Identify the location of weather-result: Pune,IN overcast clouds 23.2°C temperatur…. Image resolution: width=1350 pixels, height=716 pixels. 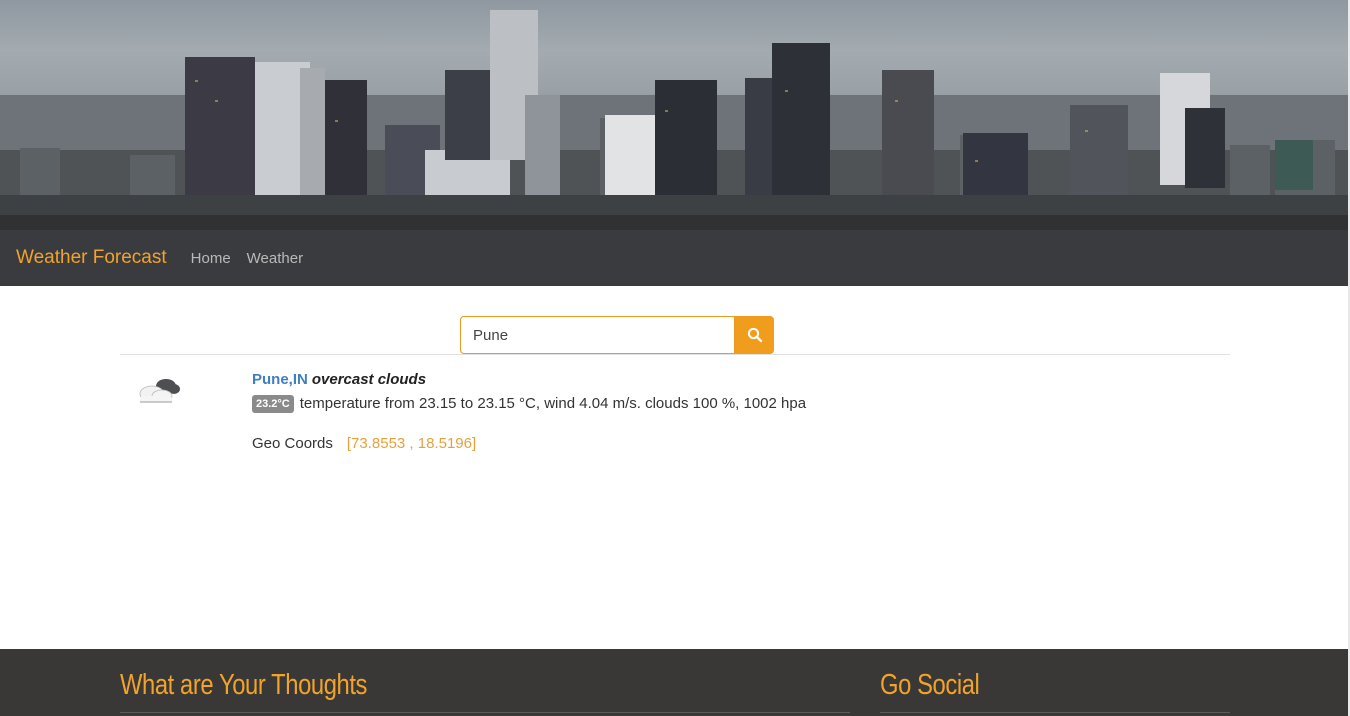
(529, 412).